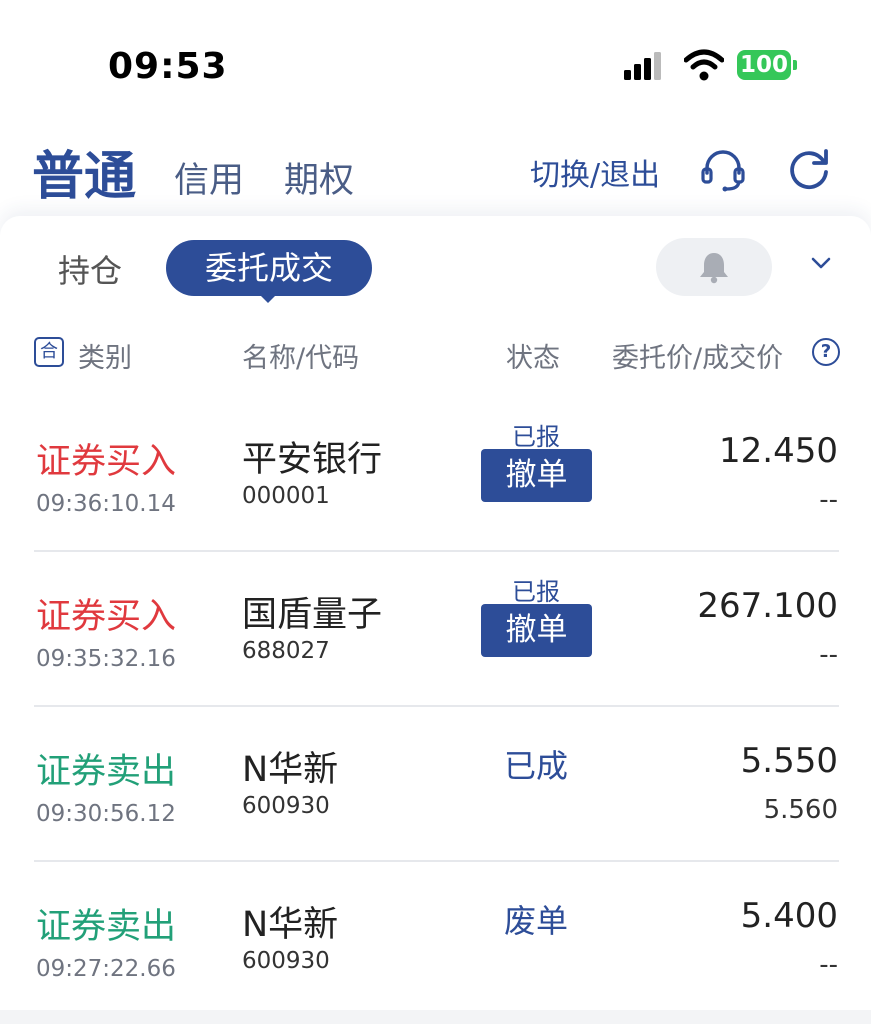 The height and width of the screenshot is (1024, 871). Describe the element at coordinates (826, 352) in the screenshot. I see `help-icon: ?` at that location.